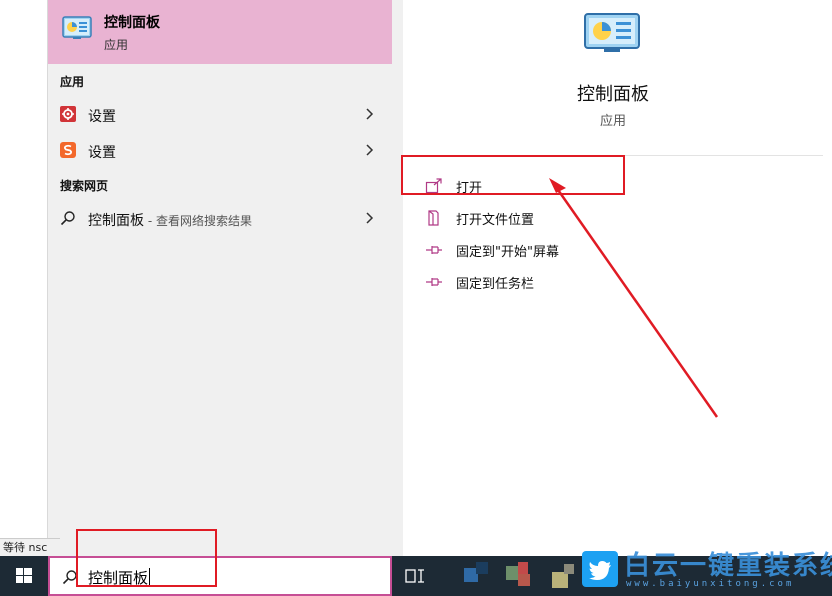  I want to click on action-pin-to-taskbar: 固定到任务栏, so click(615, 282).